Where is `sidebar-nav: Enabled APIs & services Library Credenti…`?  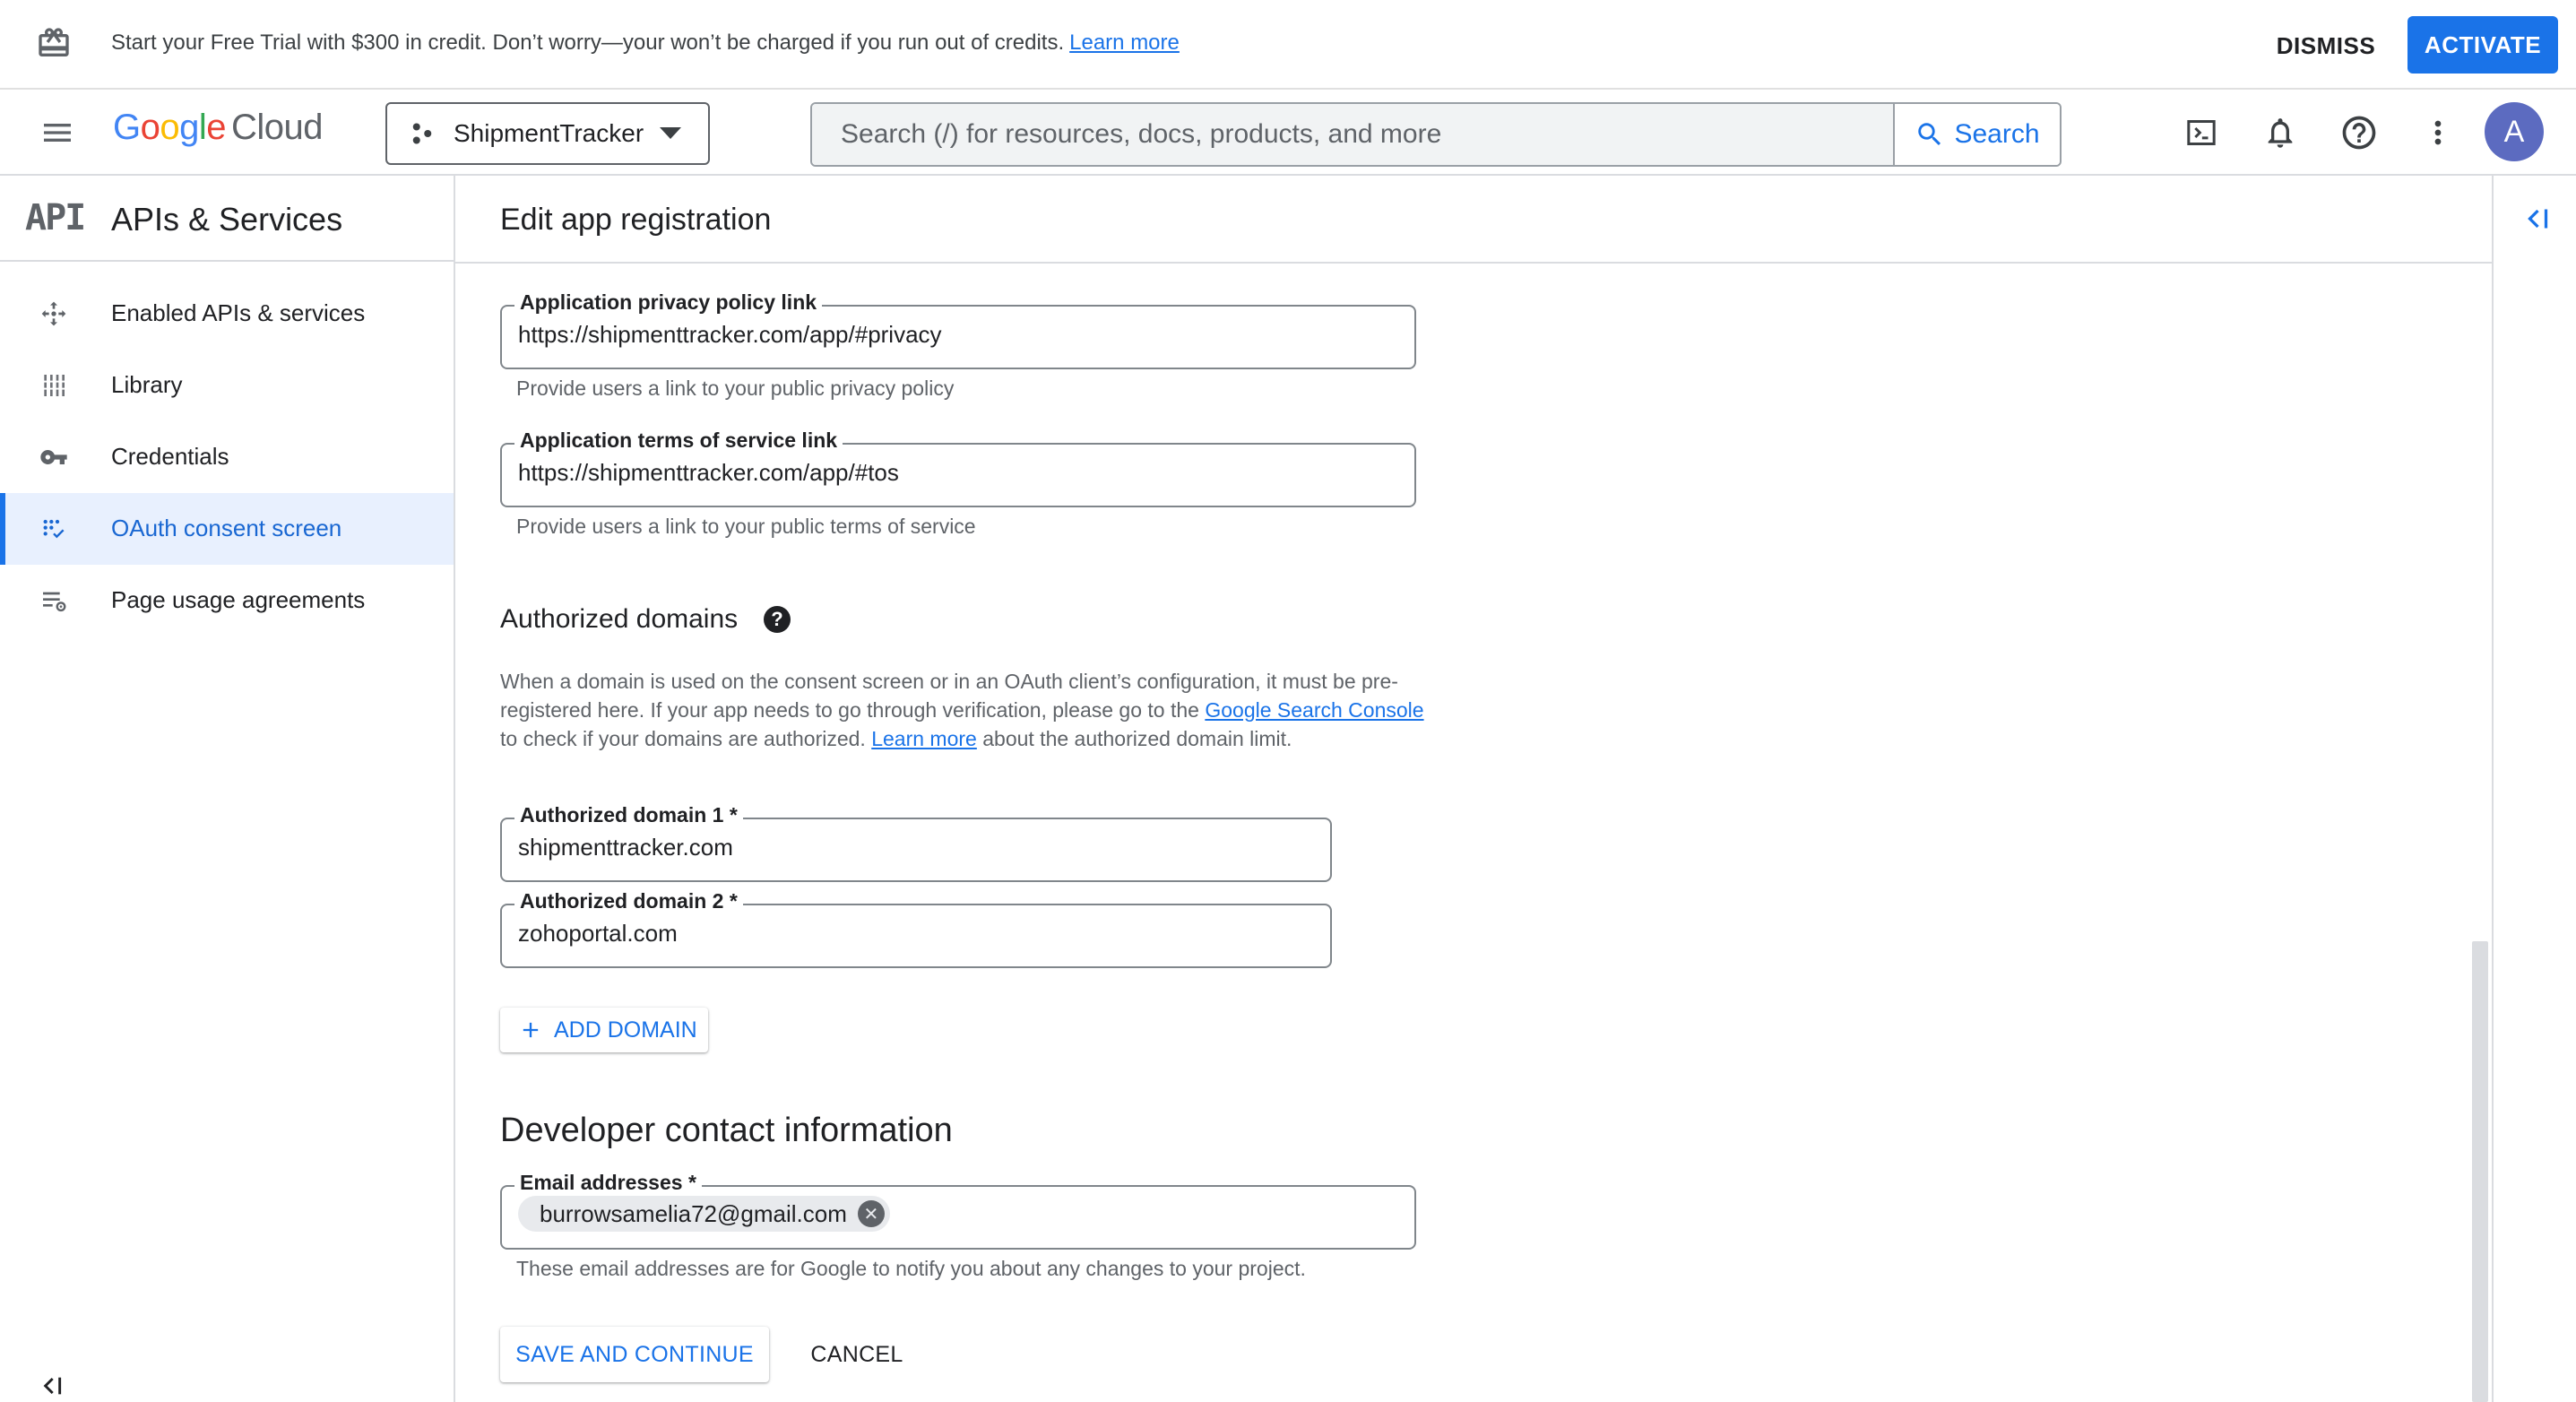 sidebar-nav: Enabled APIs & services Library Credenti… is located at coordinates (227, 457).